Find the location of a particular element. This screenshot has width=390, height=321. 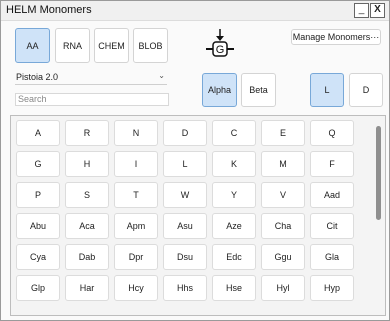

monomer-button: Cha is located at coordinates (283, 226).